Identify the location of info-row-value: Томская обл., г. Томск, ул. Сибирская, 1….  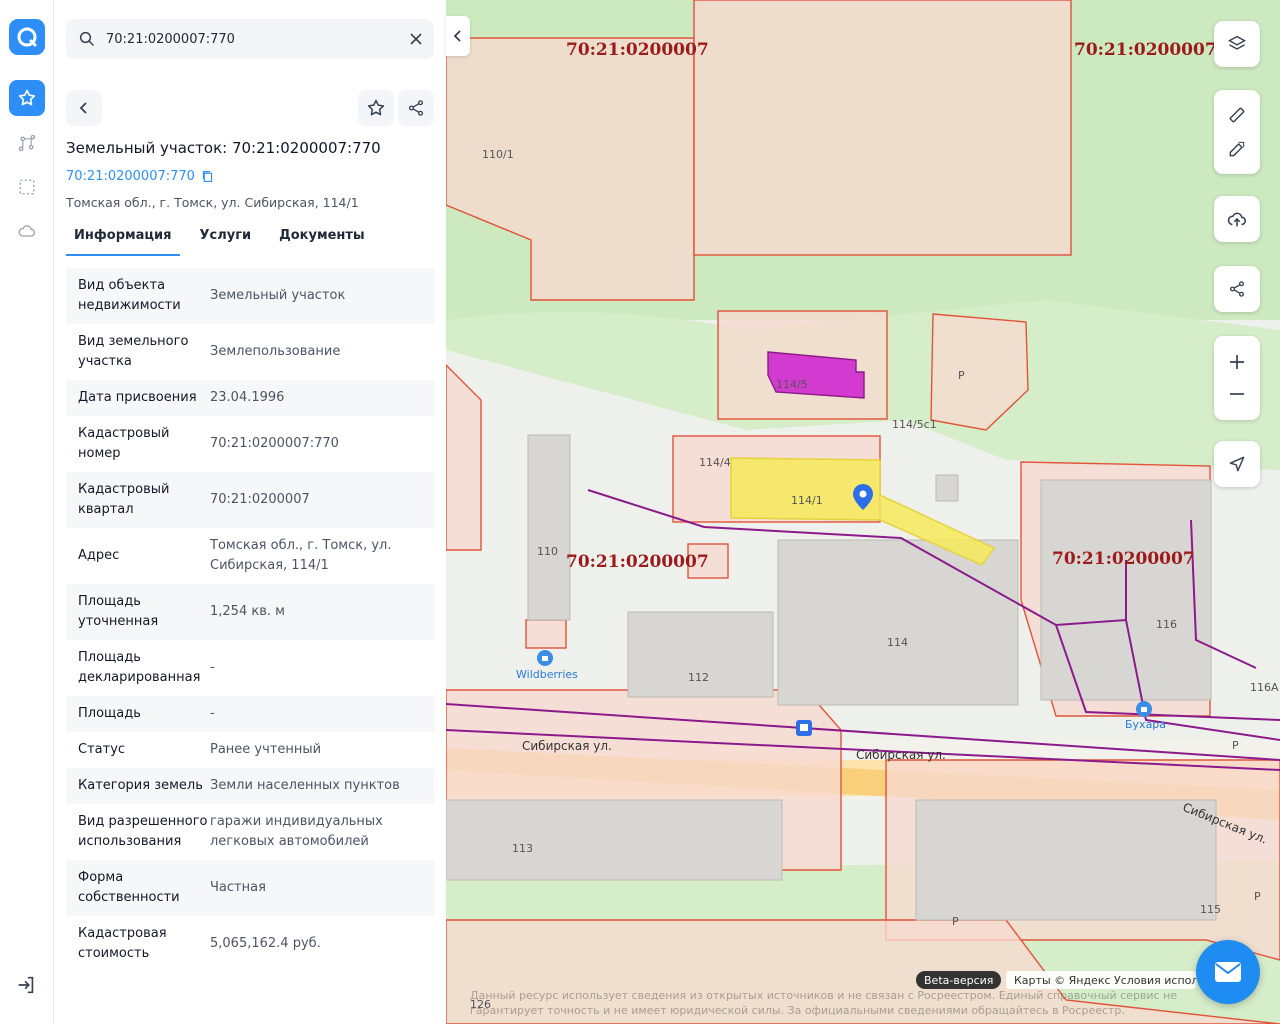
(301, 555).